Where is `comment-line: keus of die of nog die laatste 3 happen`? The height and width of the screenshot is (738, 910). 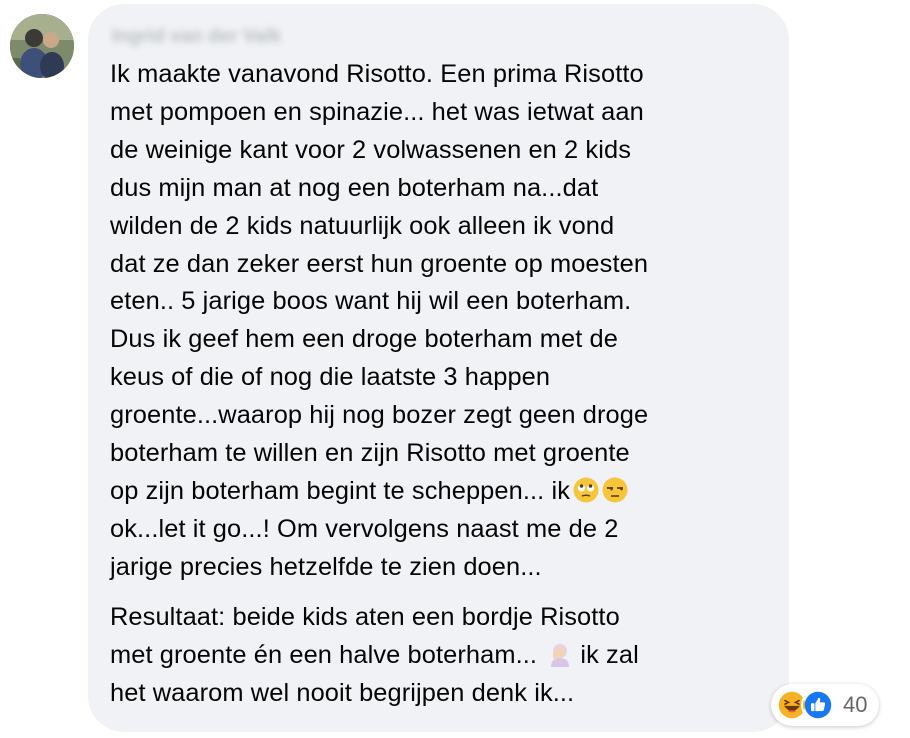
comment-line: keus of die of nog die laatste 3 happen is located at coordinates (330, 377).